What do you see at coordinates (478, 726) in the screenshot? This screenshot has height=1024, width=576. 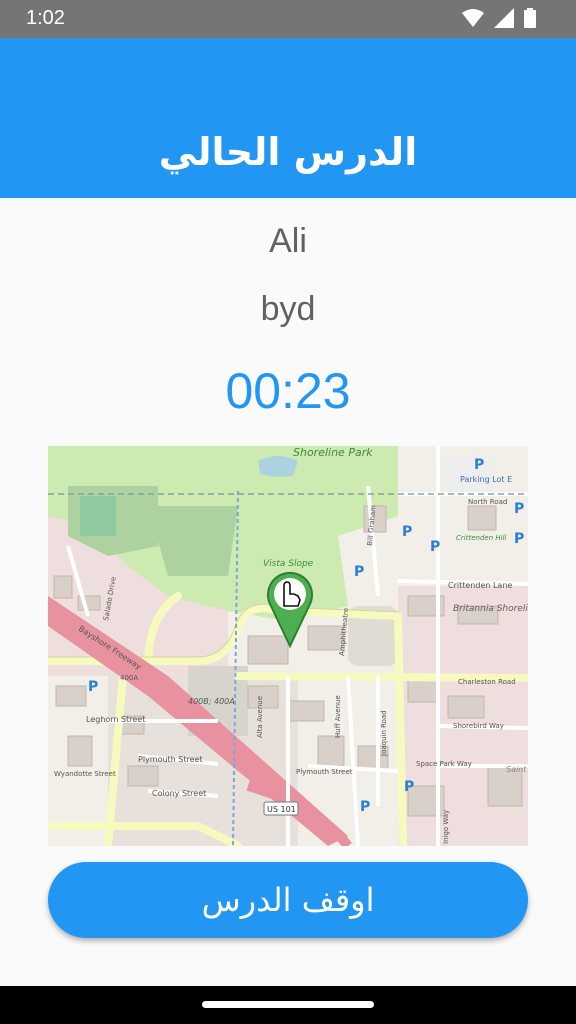 I see `map-label-shorebird-way: Shorebird Way` at bounding box center [478, 726].